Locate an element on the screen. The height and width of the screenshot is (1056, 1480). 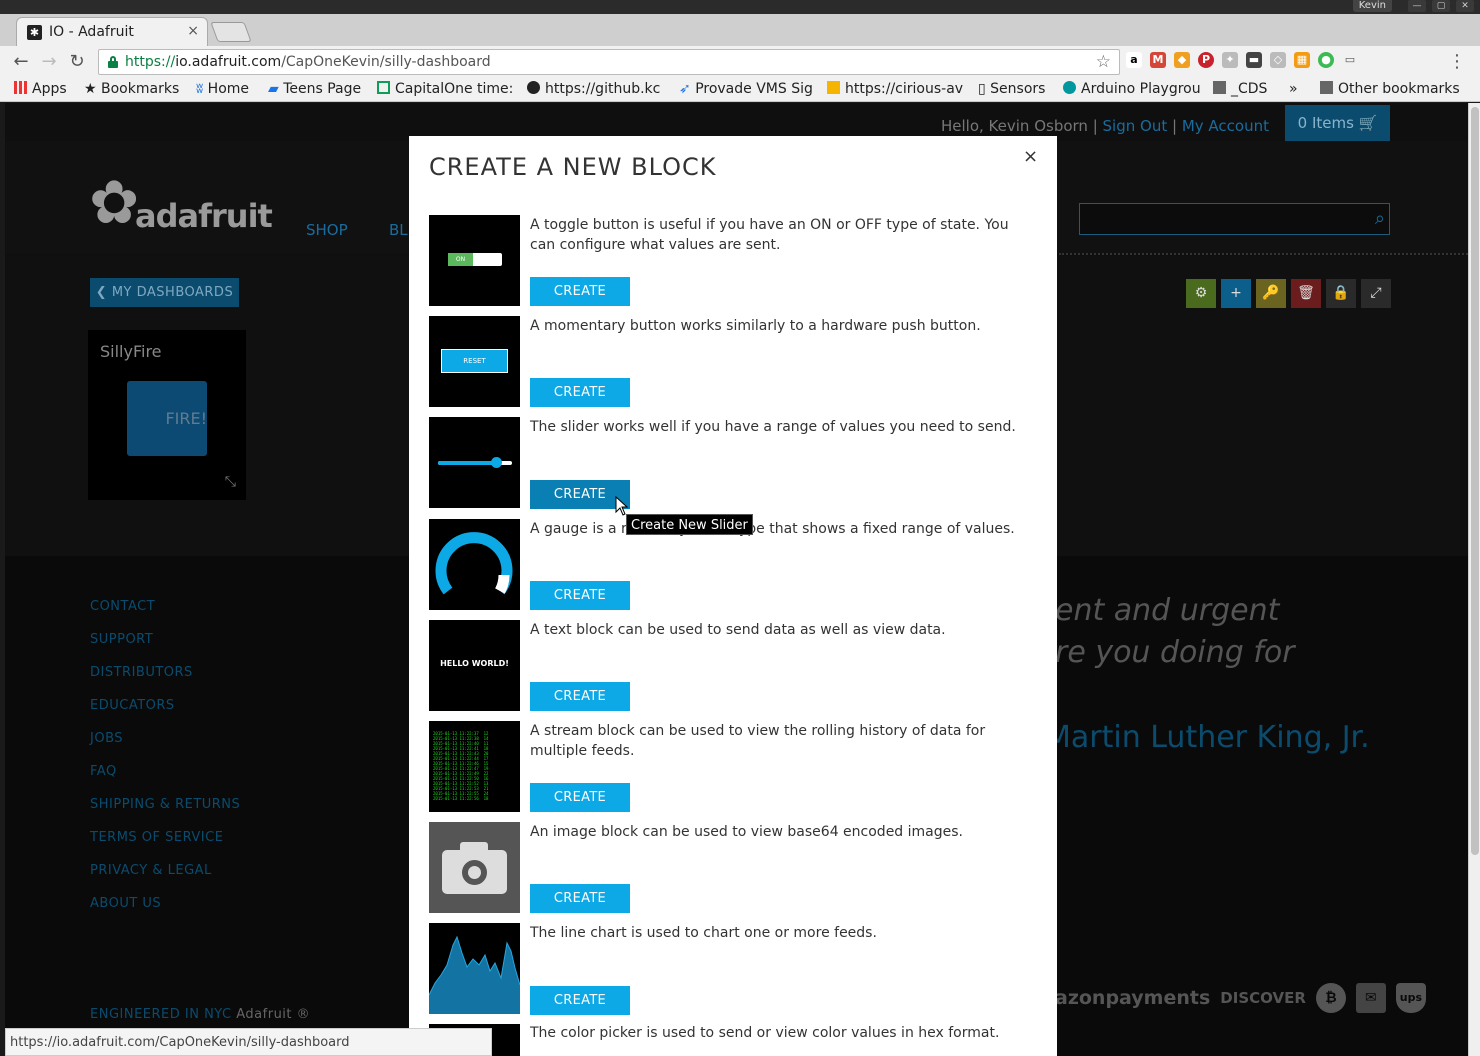
bookmark-teens-page: ▰ Teens Page is located at coordinates (314, 89).